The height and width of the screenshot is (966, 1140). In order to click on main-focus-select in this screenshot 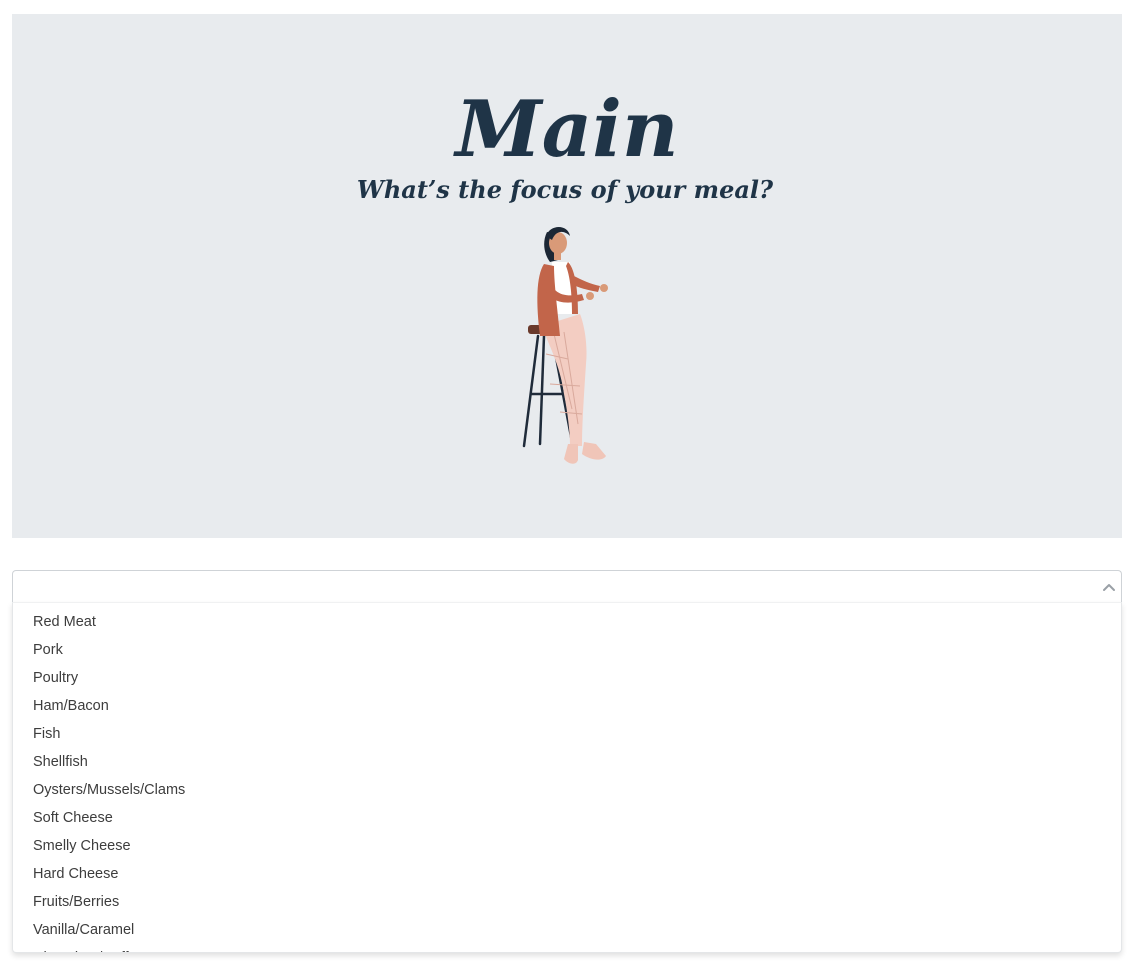, I will do `click(567, 586)`.